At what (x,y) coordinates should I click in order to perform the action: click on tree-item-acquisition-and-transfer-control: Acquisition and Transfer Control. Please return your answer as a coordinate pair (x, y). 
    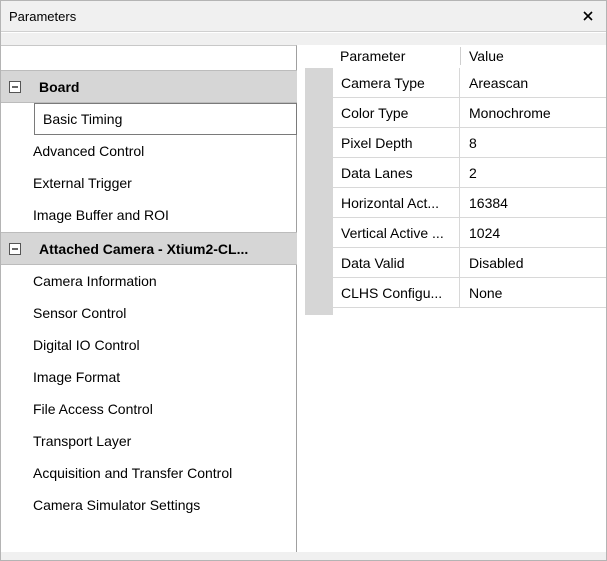
    Looking at the image, I should click on (149, 473).